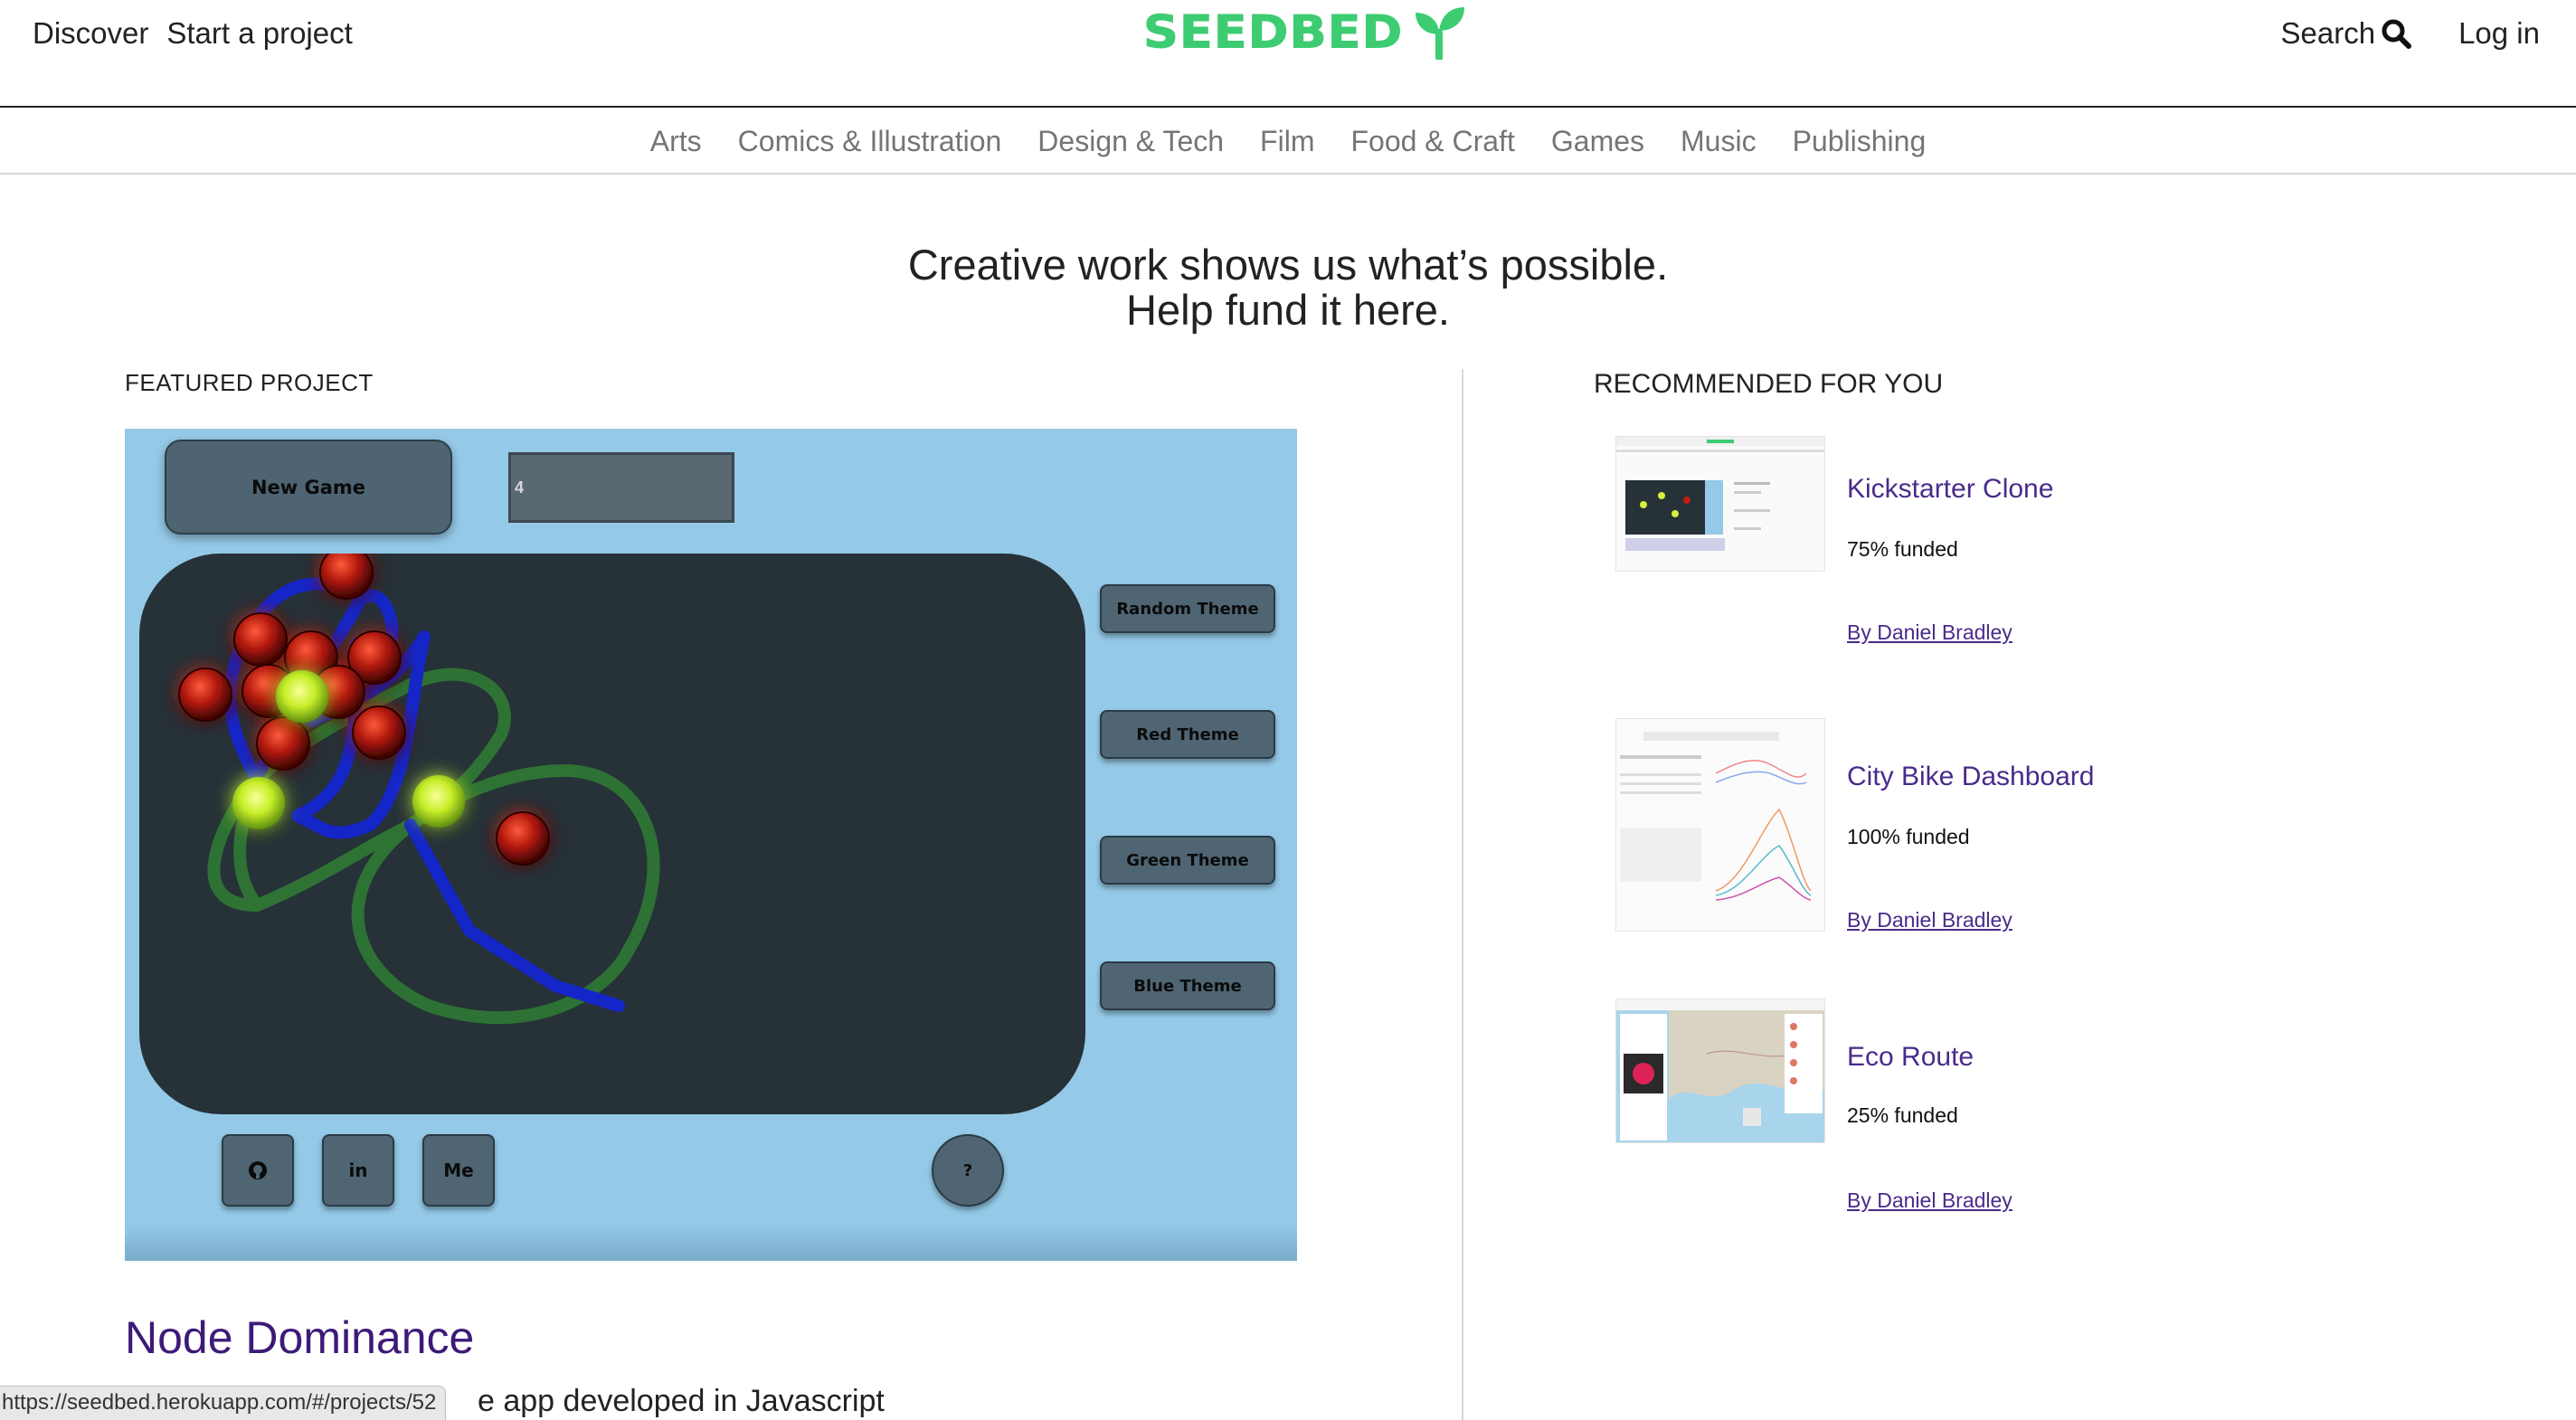  I want to click on eco-route-thumbnail-graphic, so click(1720, 1071).